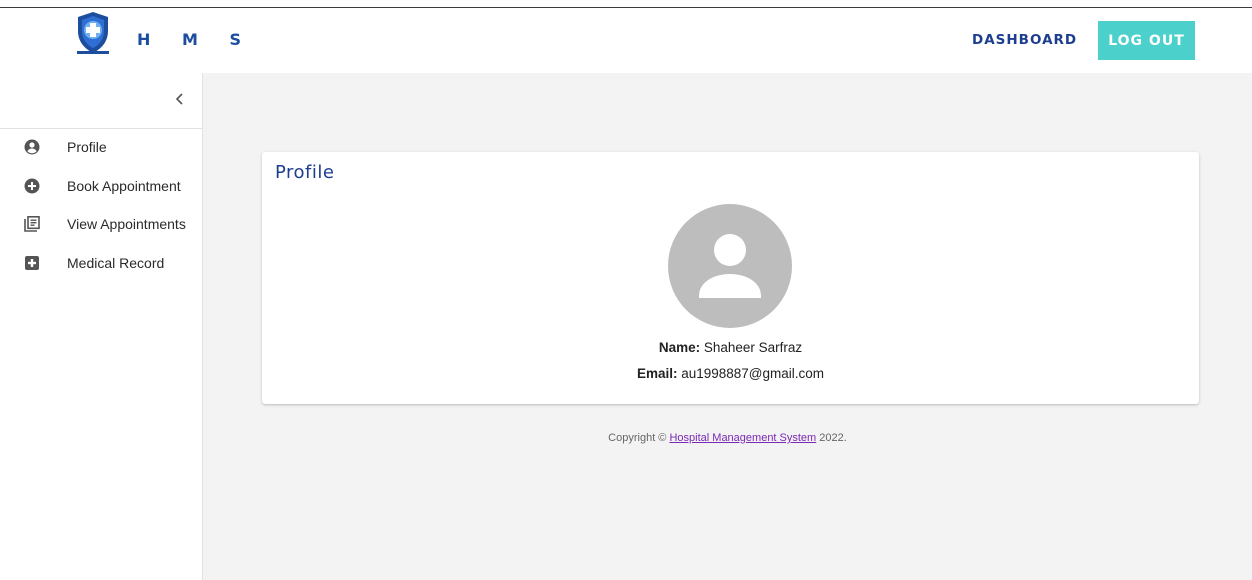  I want to click on profile-email-row: Email: au1998887@gmail.com, so click(730, 373).